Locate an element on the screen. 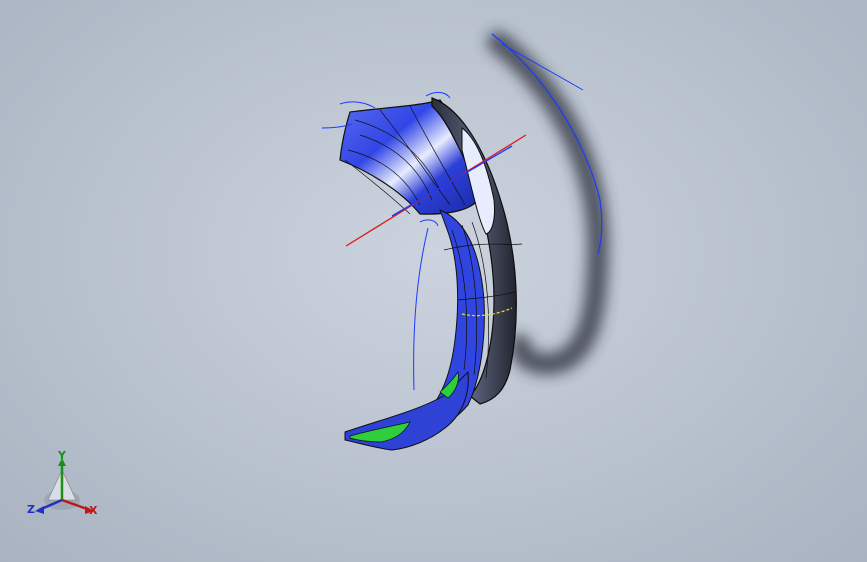  triad-label-y: Y is located at coordinates (62, 455).